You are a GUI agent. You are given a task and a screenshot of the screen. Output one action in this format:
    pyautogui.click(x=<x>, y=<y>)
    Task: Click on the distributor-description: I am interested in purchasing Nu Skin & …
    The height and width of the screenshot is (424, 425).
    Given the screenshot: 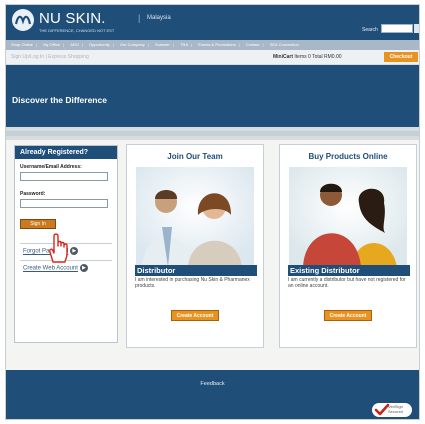 What is the action you would take?
    pyautogui.click(x=192, y=283)
    